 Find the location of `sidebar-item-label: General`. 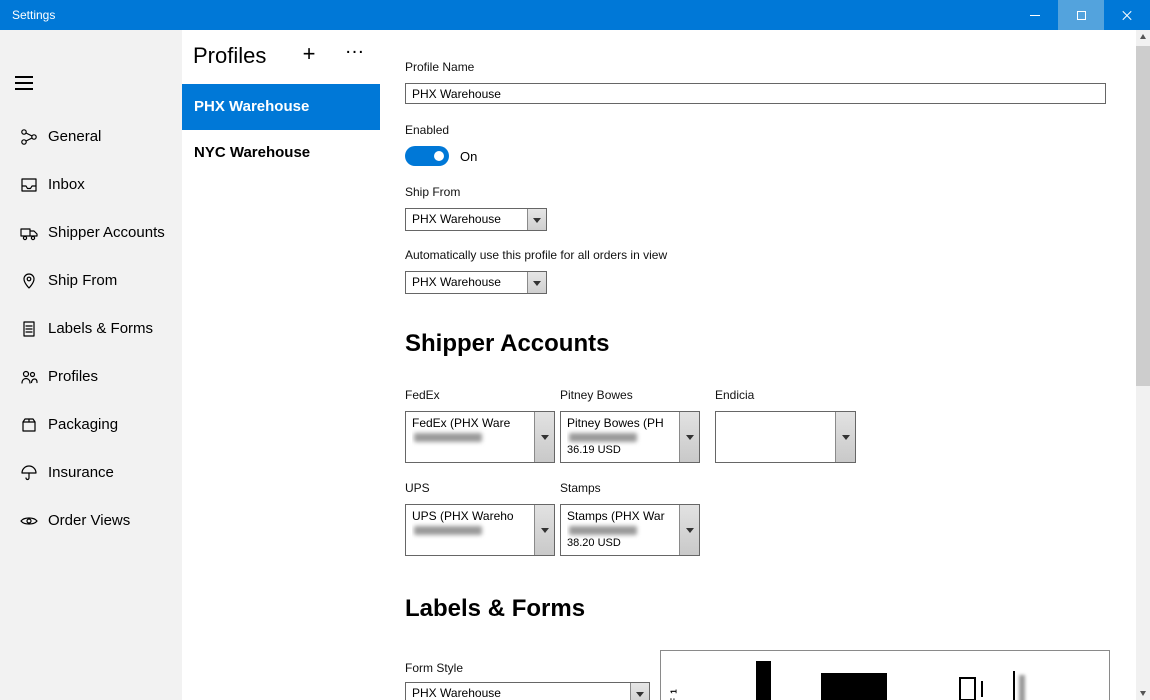

sidebar-item-label: General is located at coordinates (75, 136).